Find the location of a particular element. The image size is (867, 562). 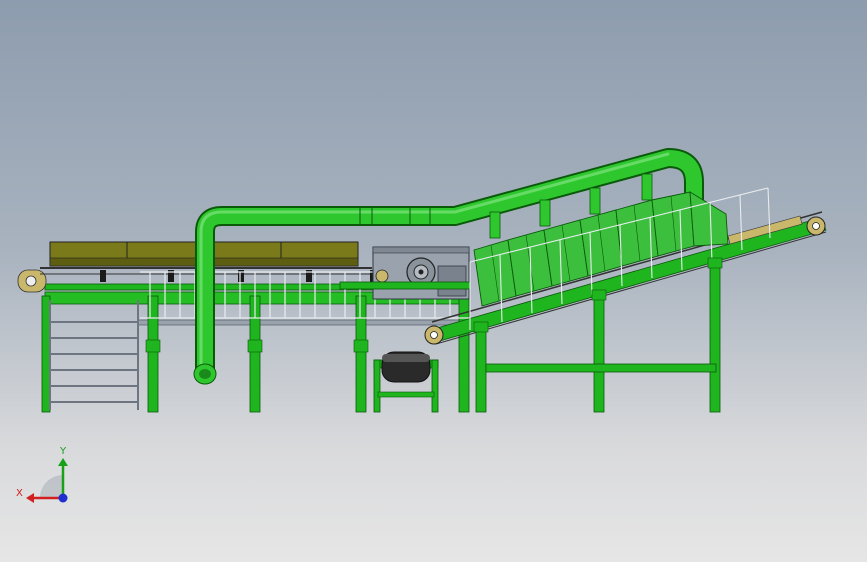

access-ladder is located at coordinates (94, 355).